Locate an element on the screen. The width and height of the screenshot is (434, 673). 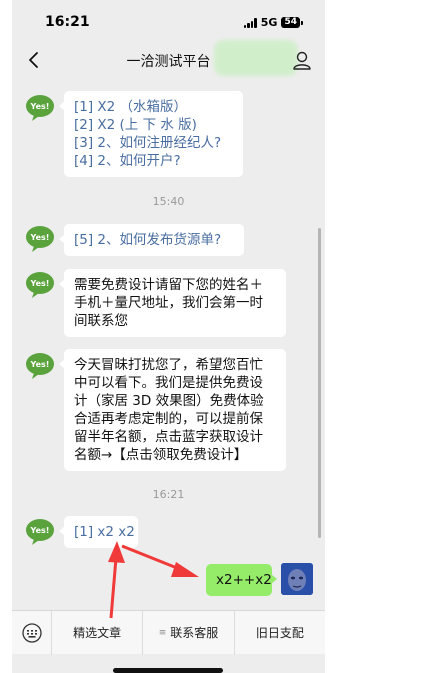
status-bar: 16:21 5G 54 is located at coordinates (168, 22).